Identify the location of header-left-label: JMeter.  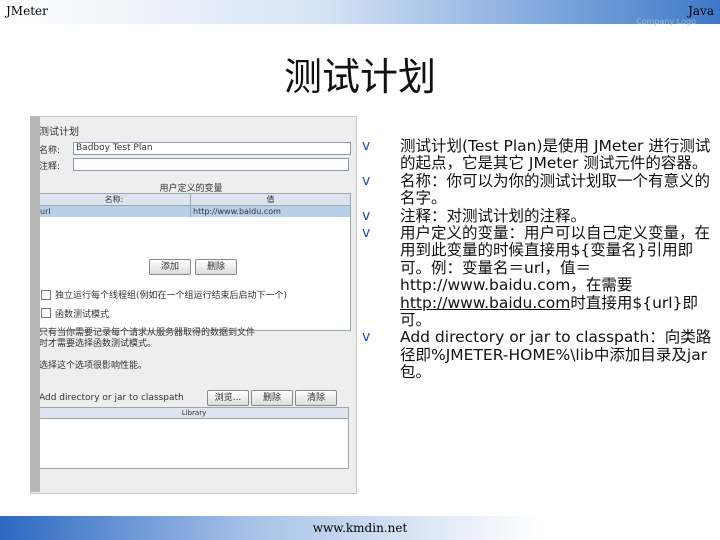
(27, 11).